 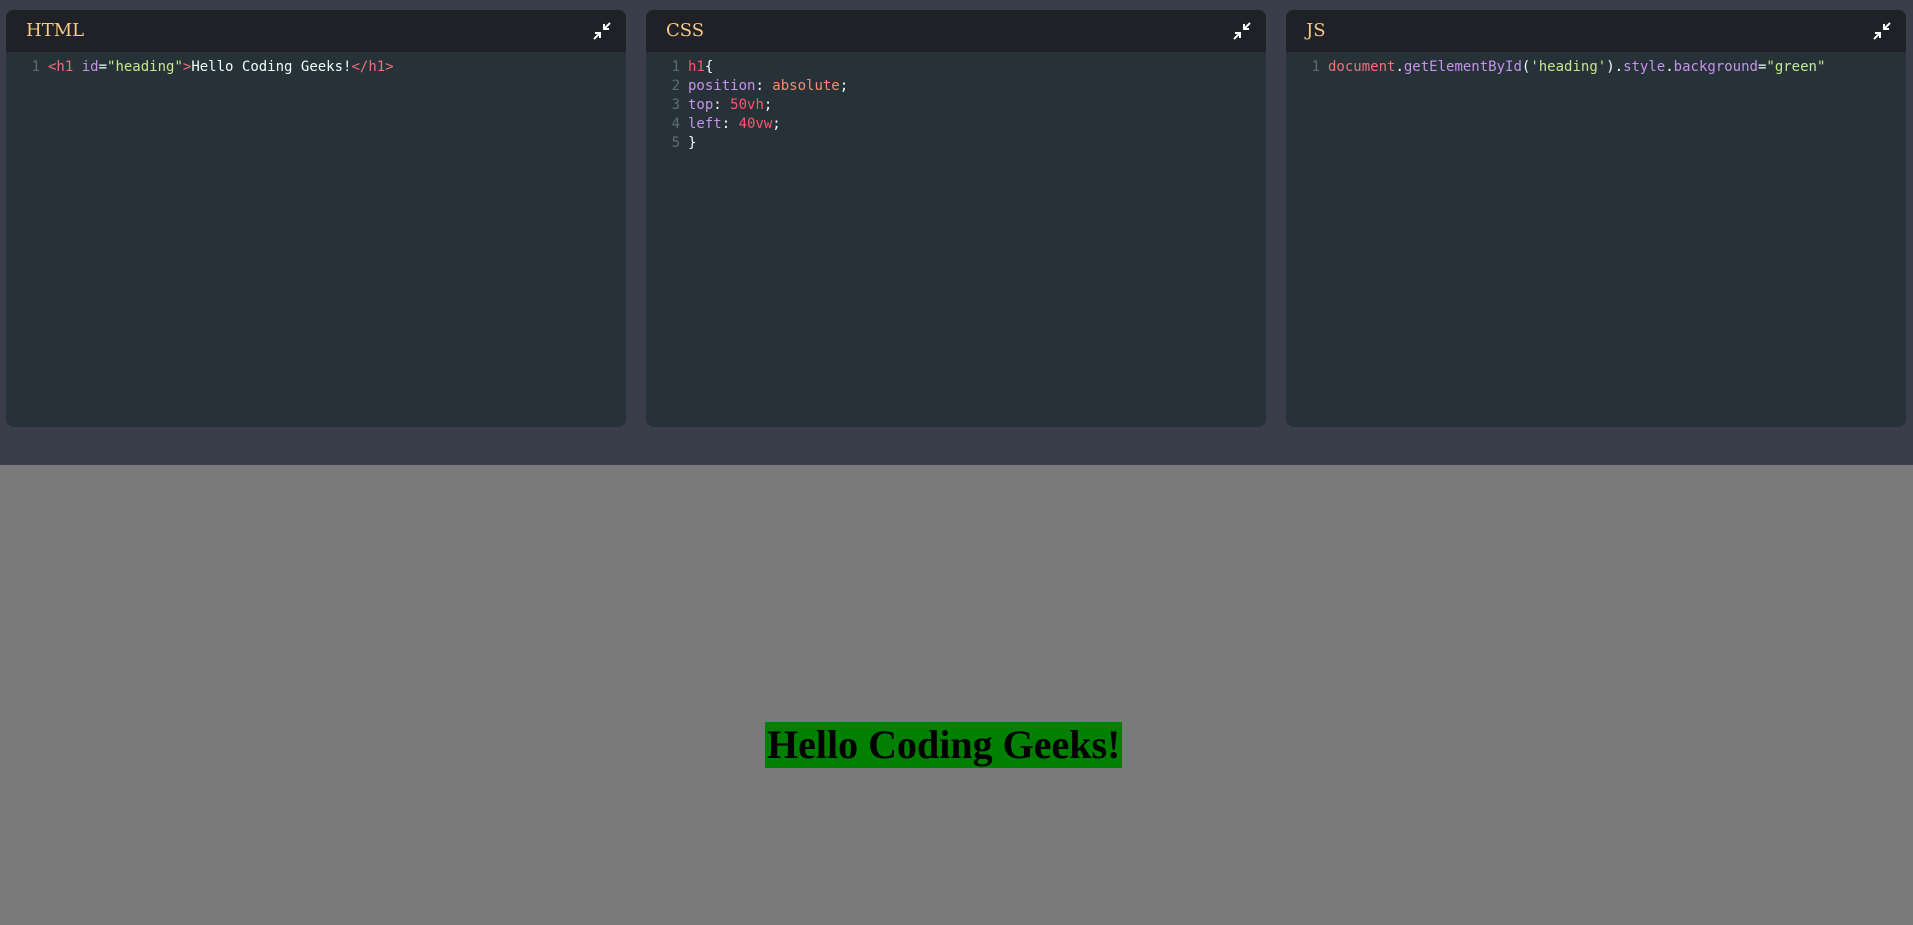 I want to click on code-token: </h1>, so click(x=372, y=67).